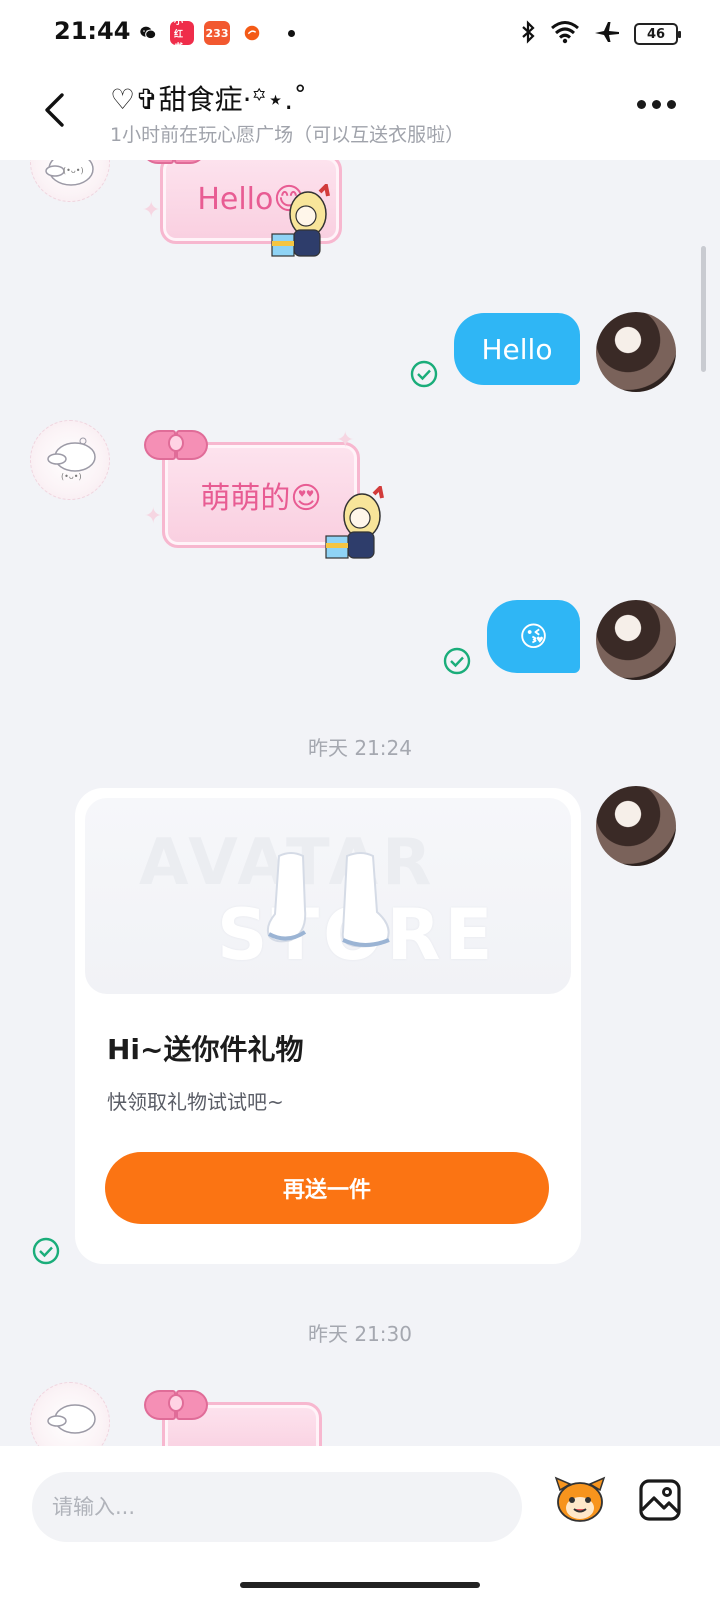  Describe the element at coordinates (360, 748) in the screenshot. I see `message-timestamp: 昨天 21:24` at that location.